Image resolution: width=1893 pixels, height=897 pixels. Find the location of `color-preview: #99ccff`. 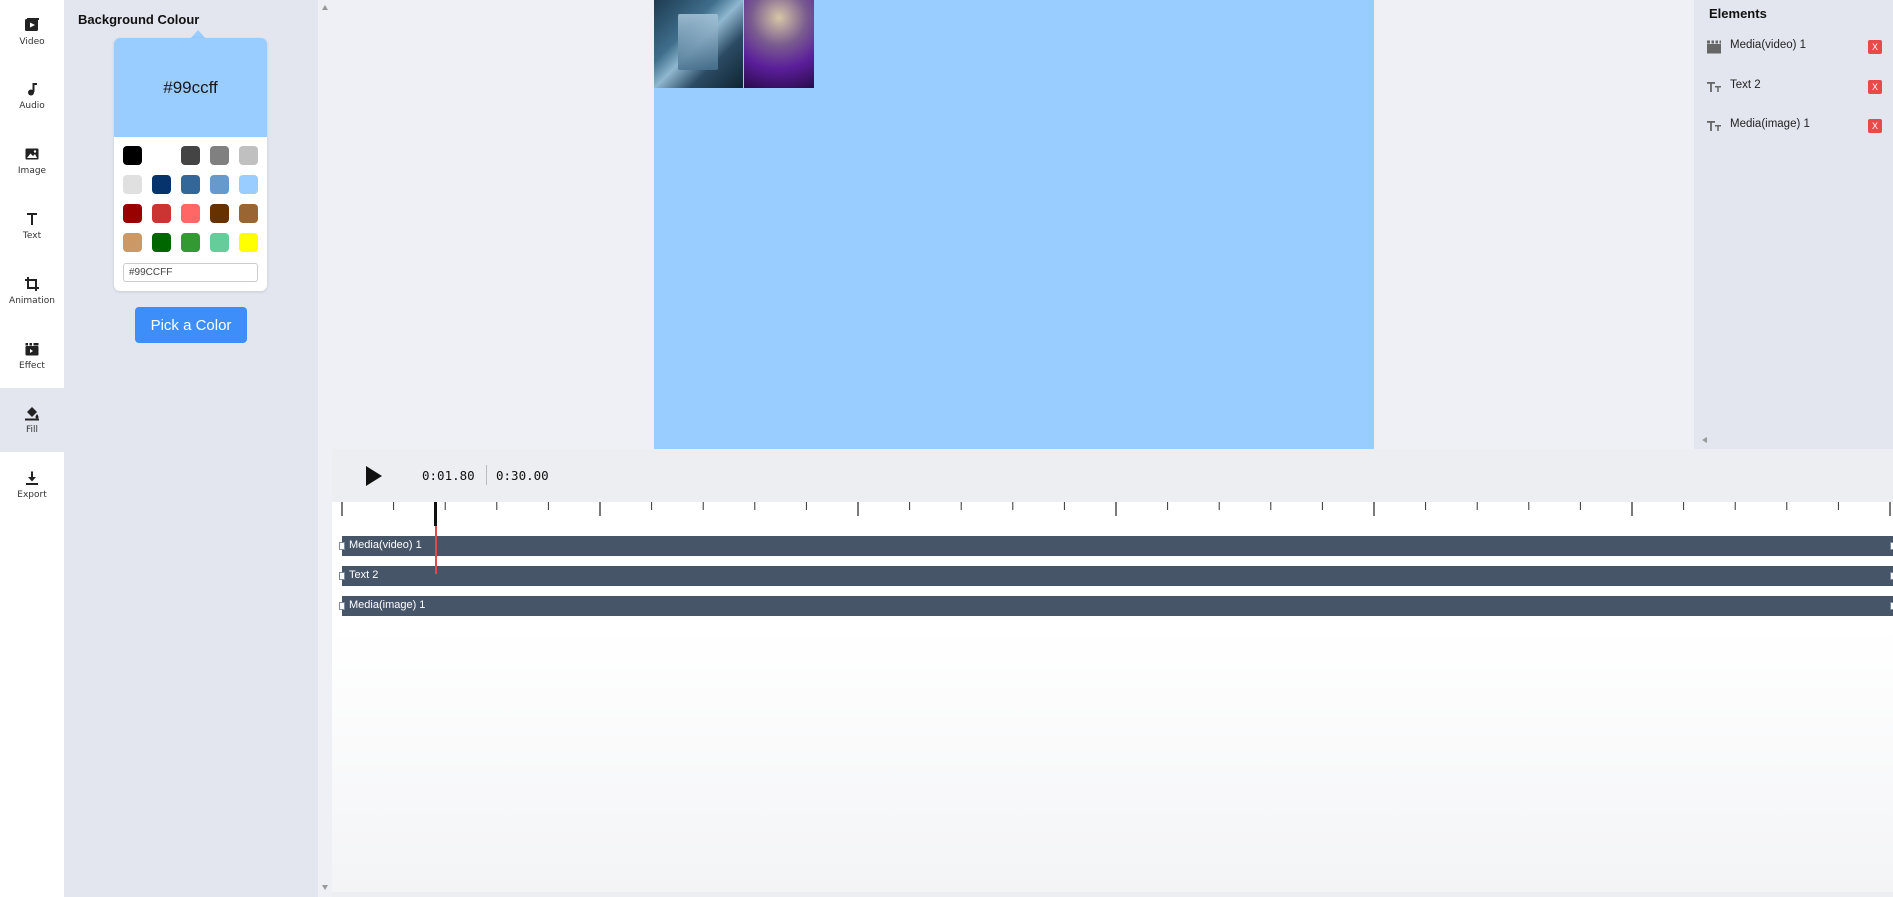

color-preview: #99ccff is located at coordinates (190, 87).